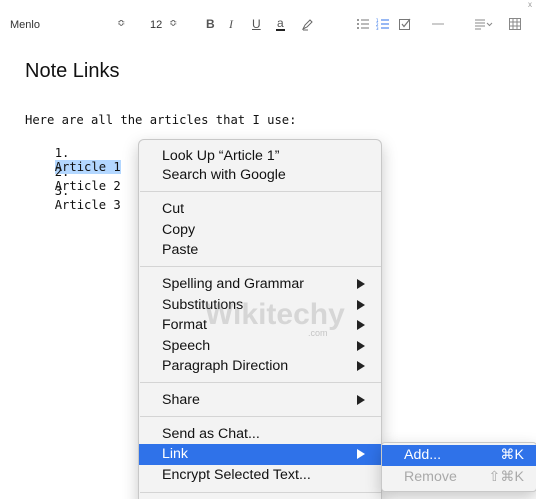 The width and height of the screenshot is (536, 499). What do you see at coordinates (308, 24) in the screenshot?
I see `highlight-pen-icon` at bounding box center [308, 24].